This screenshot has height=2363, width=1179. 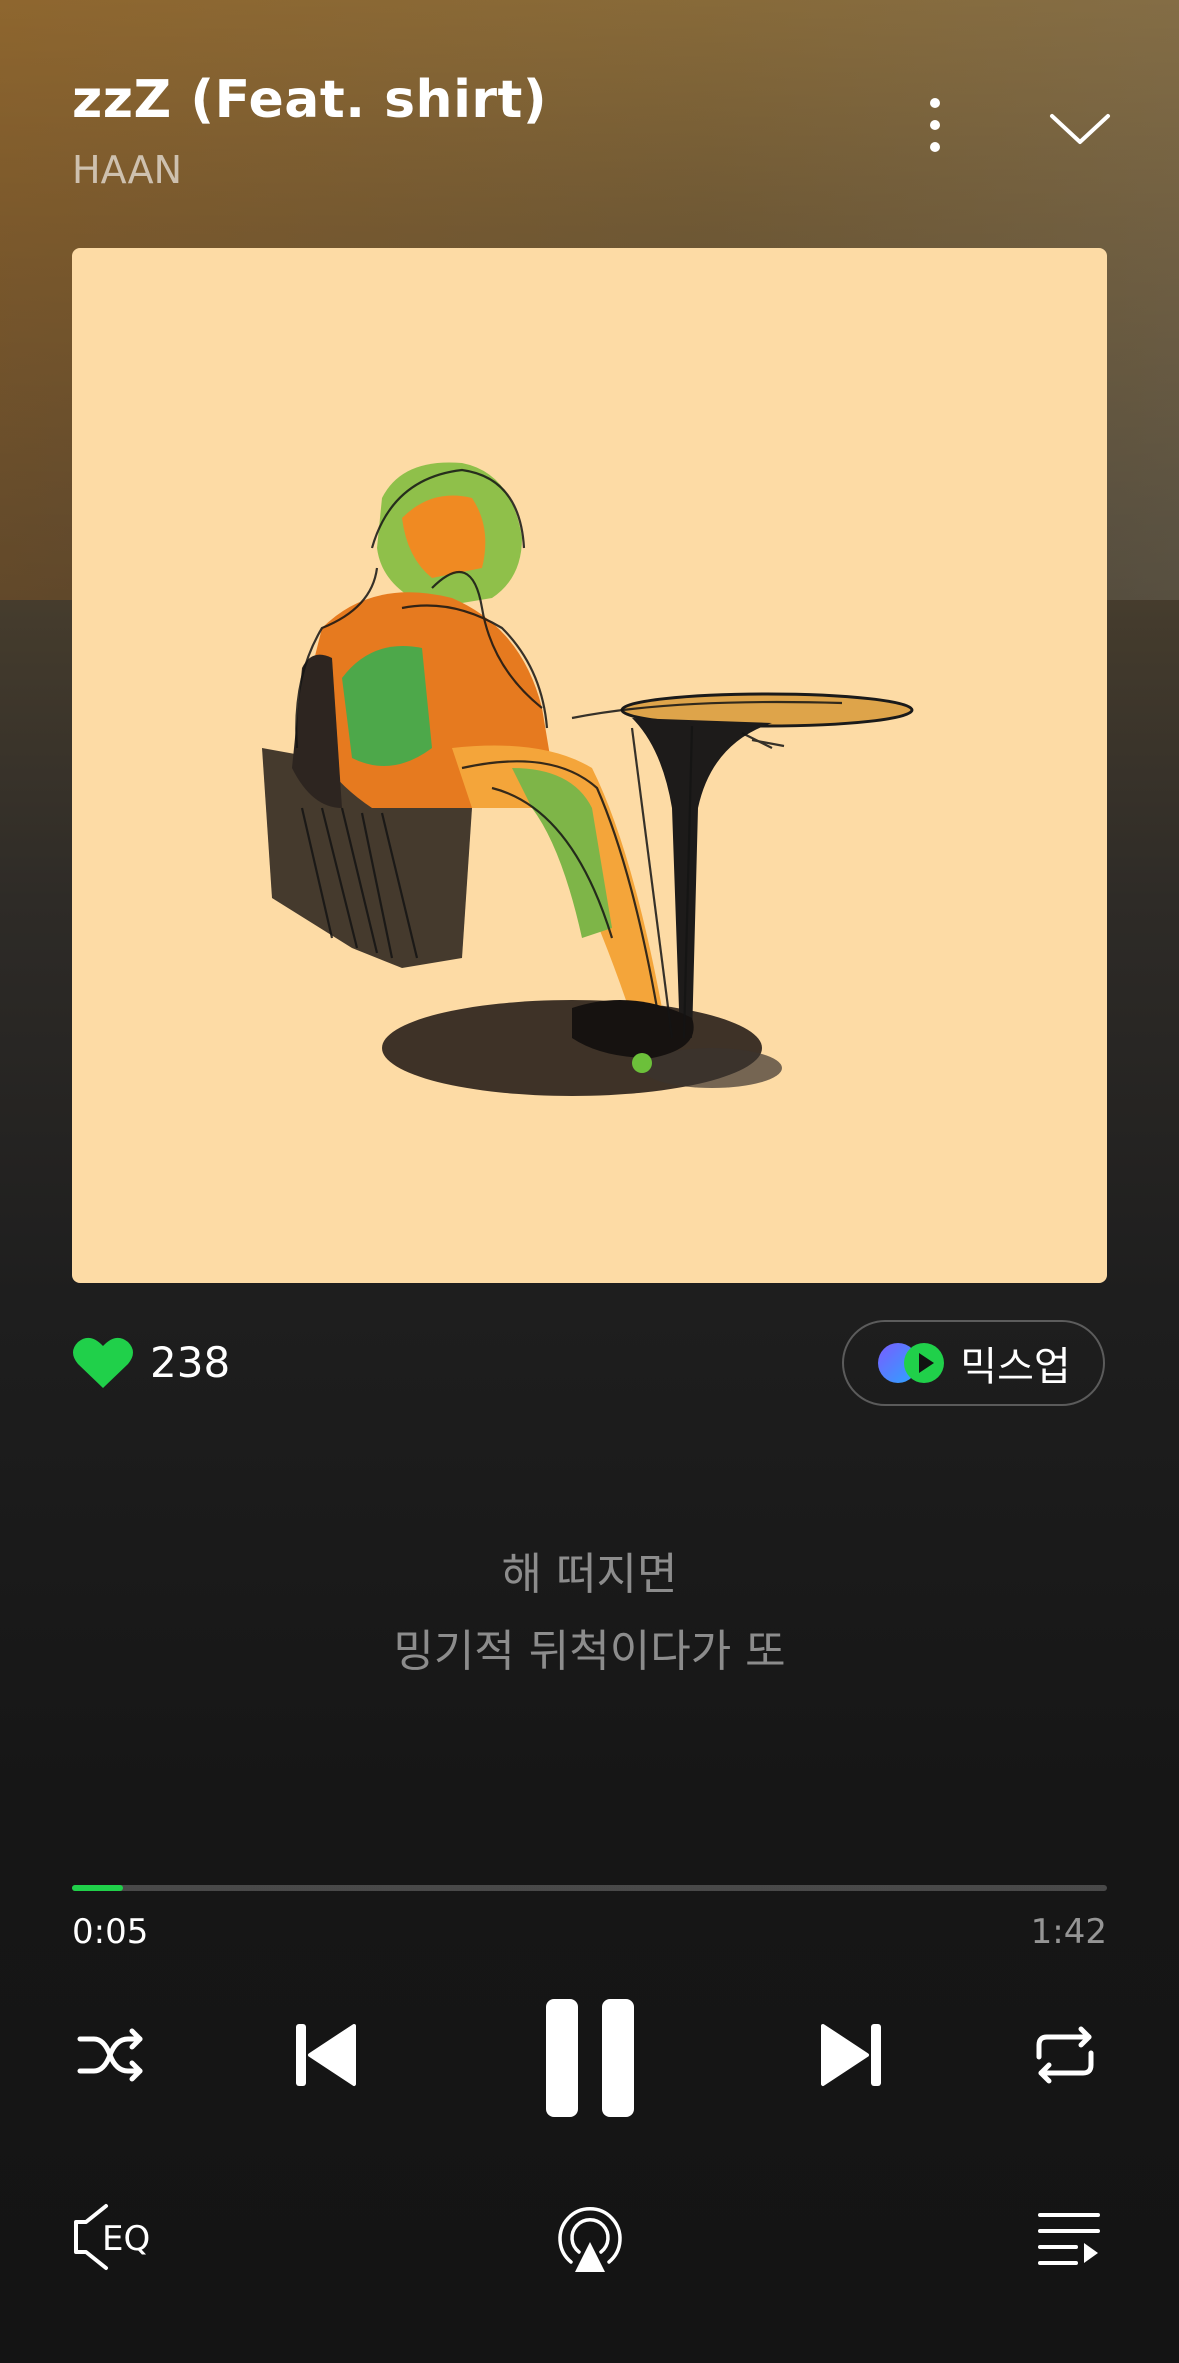 What do you see at coordinates (1068, 1932) in the screenshot?
I see `total-time: 1:42` at bounding box center [1068, 1932].